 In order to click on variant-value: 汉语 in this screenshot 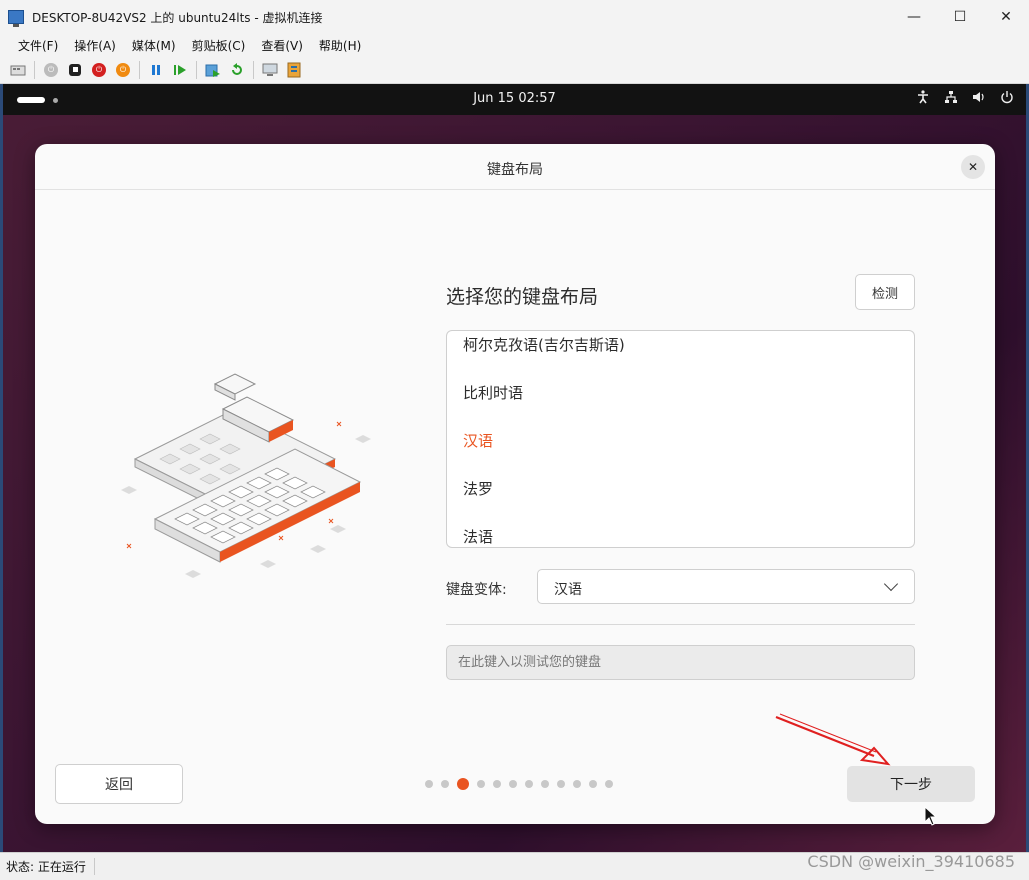, I will do `click(568, 590)`.